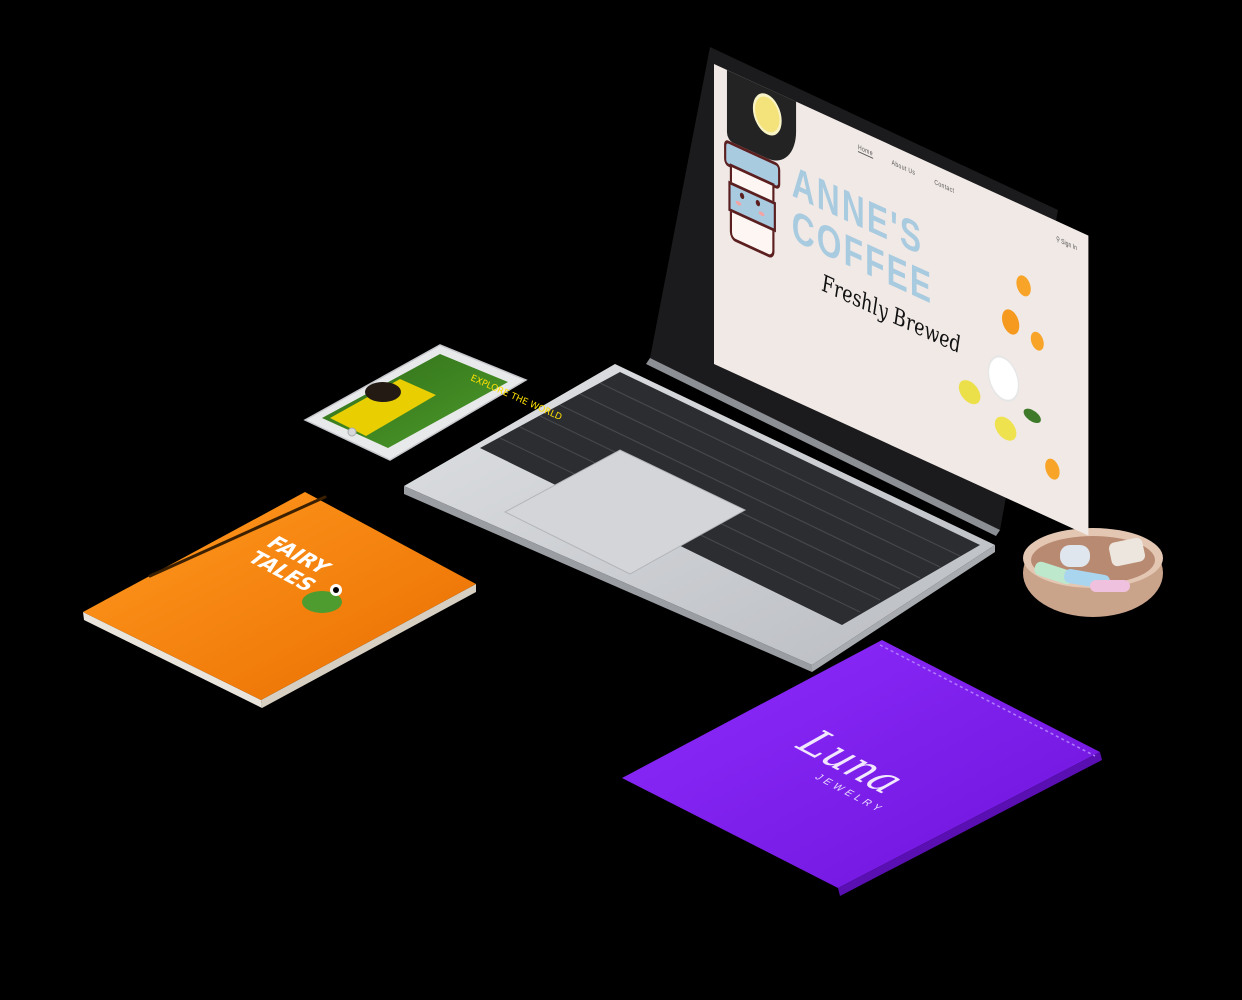 The height and width of the screenshot is (1000, 1242). I want to click on soap-bar-white, so click(1075, 556).